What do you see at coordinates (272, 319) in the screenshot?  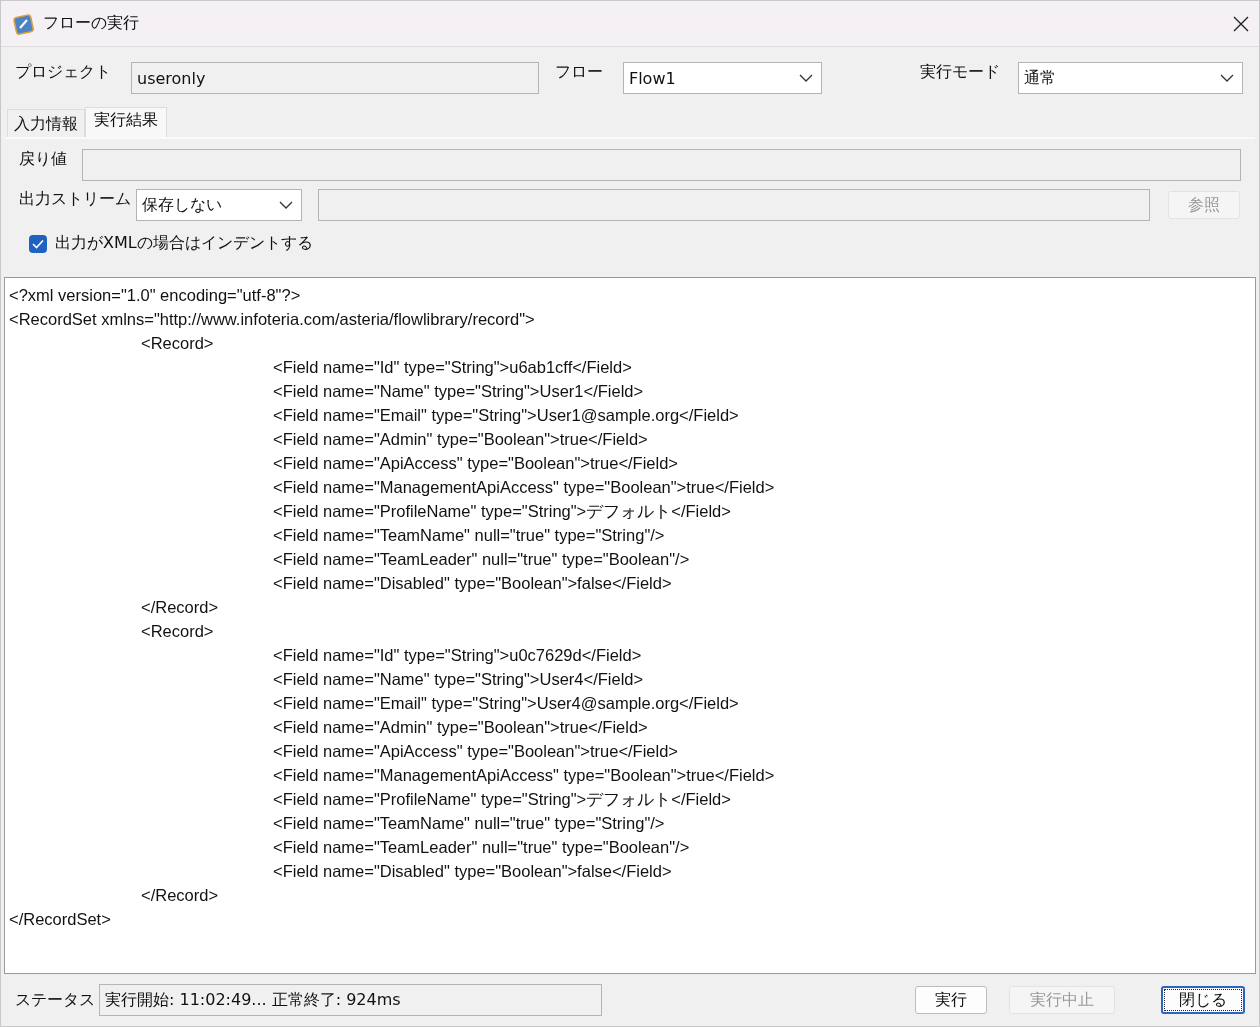 I see `xml-line: <RecordSet xmlns="http://www.infoteria.com/asteria/flowlibrary/record">` at bounding box center [272, 319].